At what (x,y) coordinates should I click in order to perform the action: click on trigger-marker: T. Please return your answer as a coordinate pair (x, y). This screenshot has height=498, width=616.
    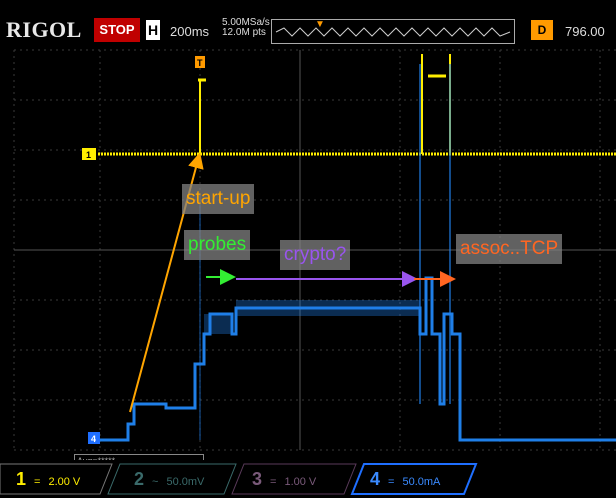
    Looking at the image, I should click on (200, 62).